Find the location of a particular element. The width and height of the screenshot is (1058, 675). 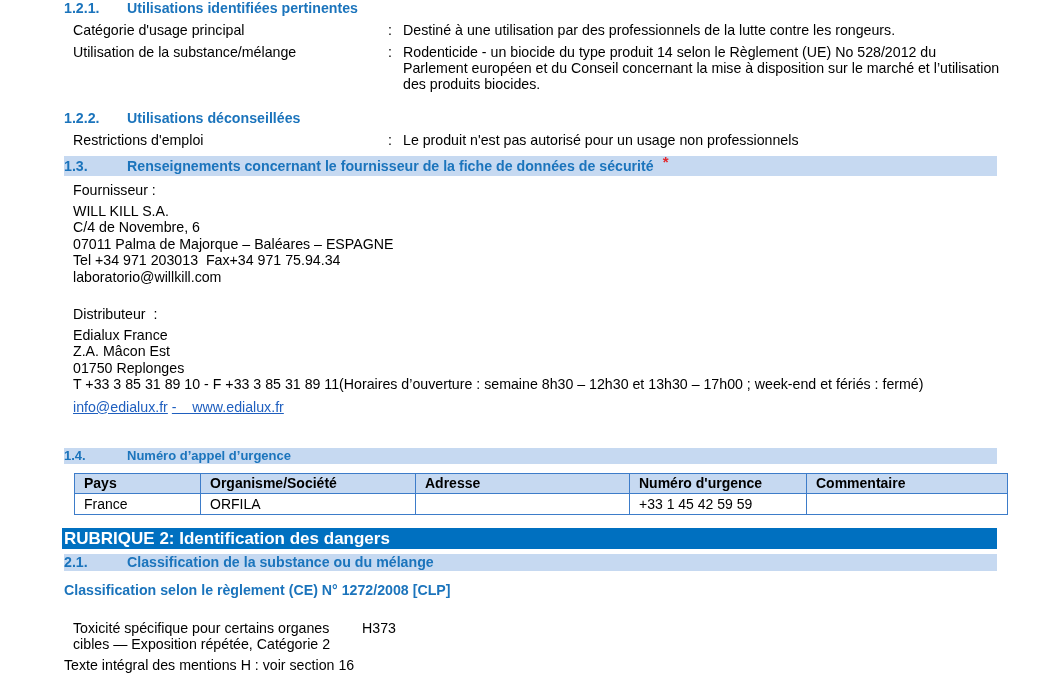

asterisk-mark: * is located at coordinates (665, 162).